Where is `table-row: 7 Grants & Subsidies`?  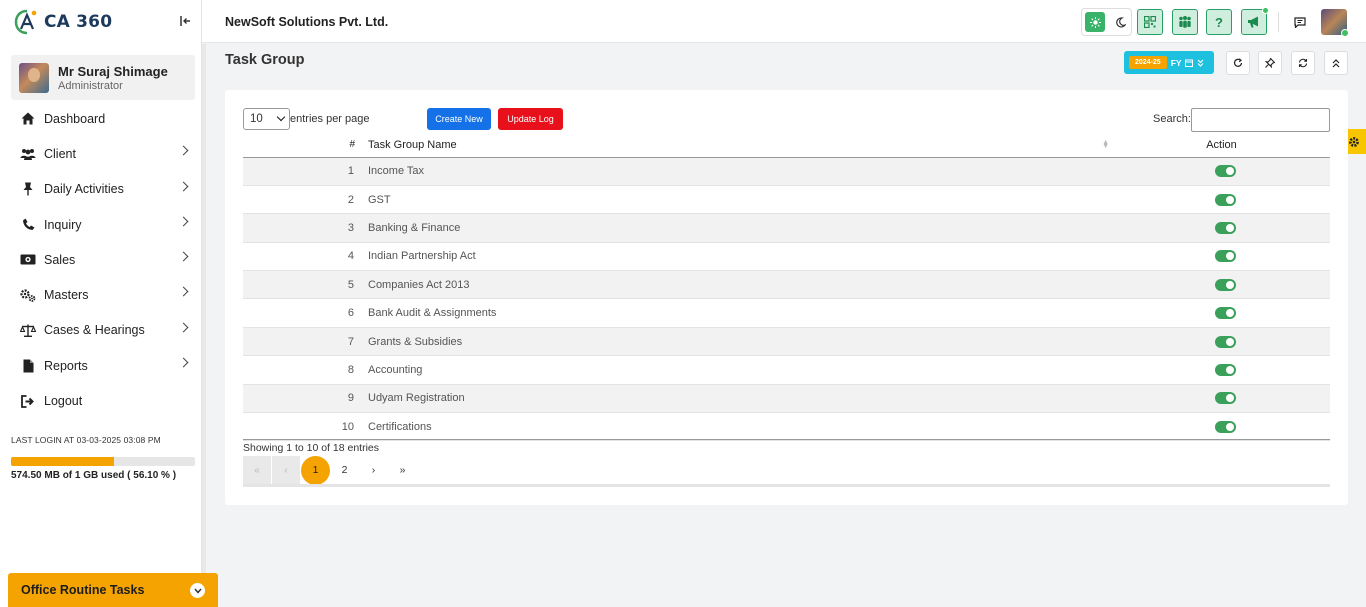 table-row: 7 Grants & Subsidies is located at coordinates (786, 342).